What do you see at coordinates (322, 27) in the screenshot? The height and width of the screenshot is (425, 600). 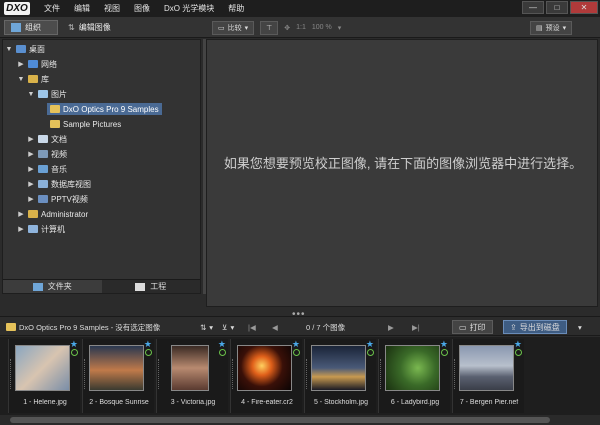 I see `zoom-level: 100 %` at bounding box center [322, 27].